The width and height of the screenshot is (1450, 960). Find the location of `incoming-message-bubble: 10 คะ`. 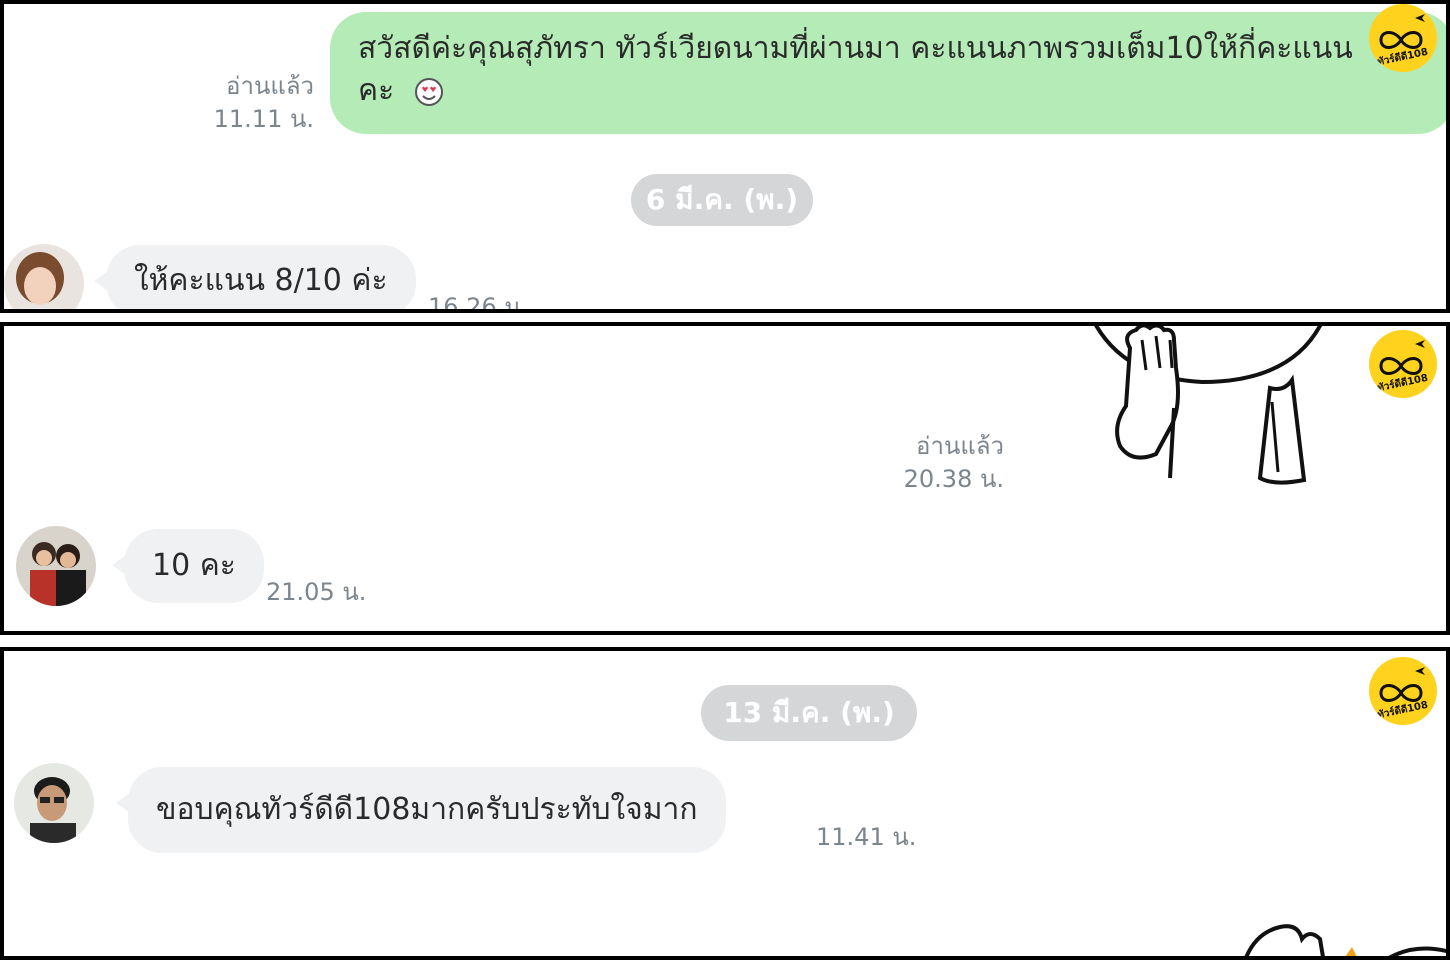

incoming-message-bubble: 10 คะ is located at coordinates (188, 566).